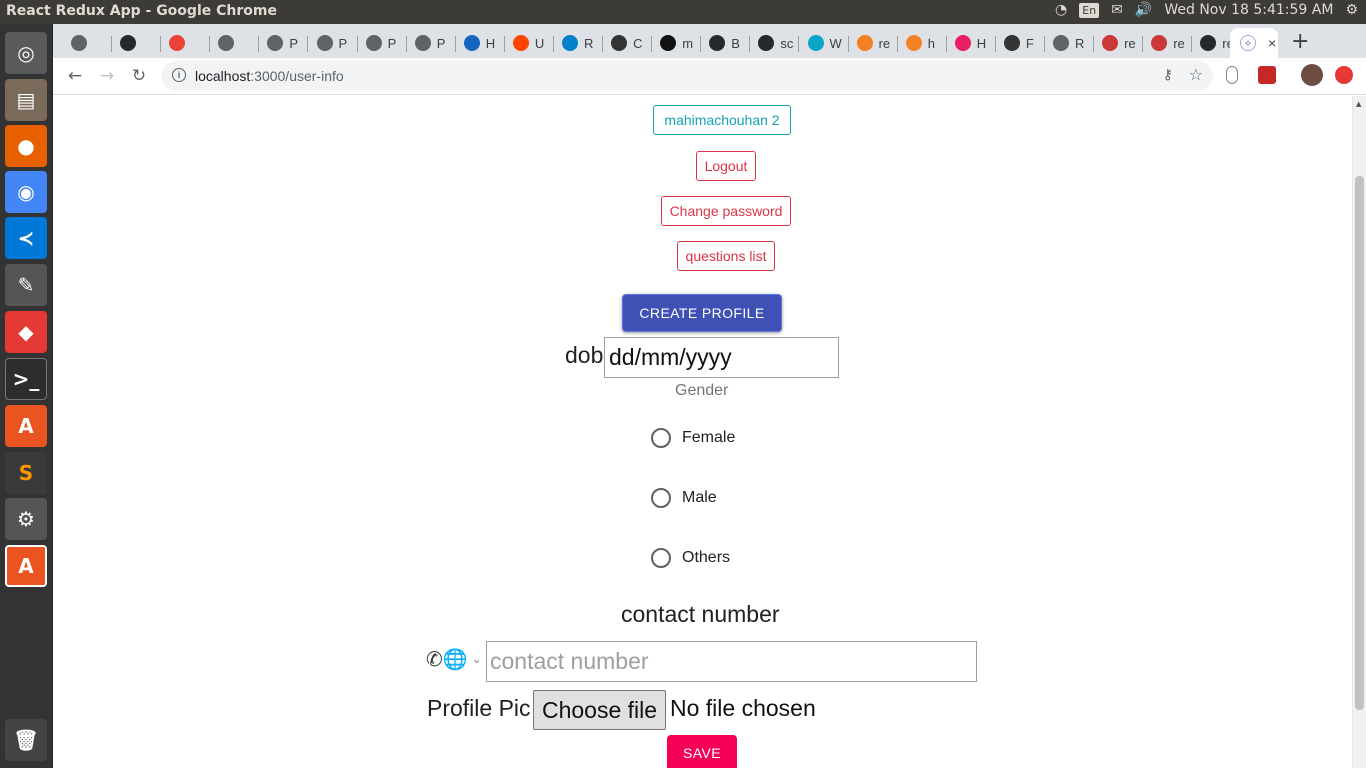 The image size is (1366, 768). What do you see at coordinates (1351, 10) in the screenshot?
I see `power-settings-icon: ⚙` at bounding box center [1351, 10].